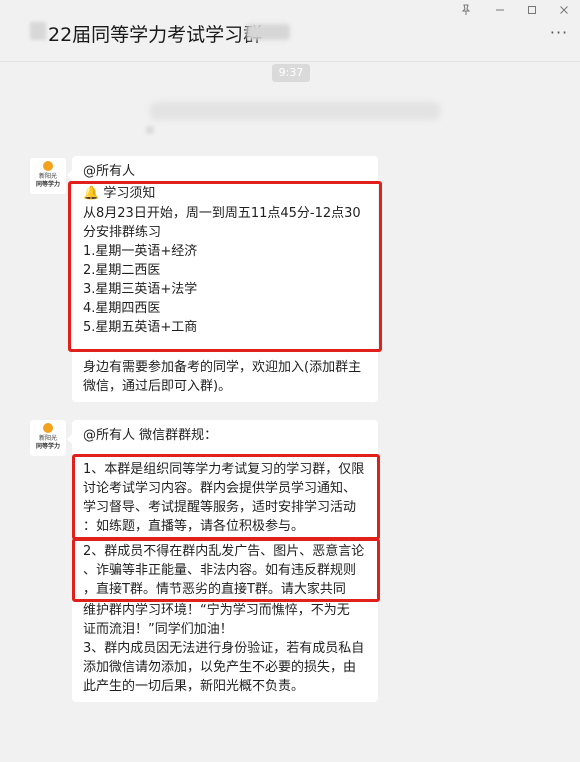  Describe the element at coordinates (220, 667) in the screenshot. I see `message-line: 添加微信请勿添加，以免产生不必要的损失，由` at that location.